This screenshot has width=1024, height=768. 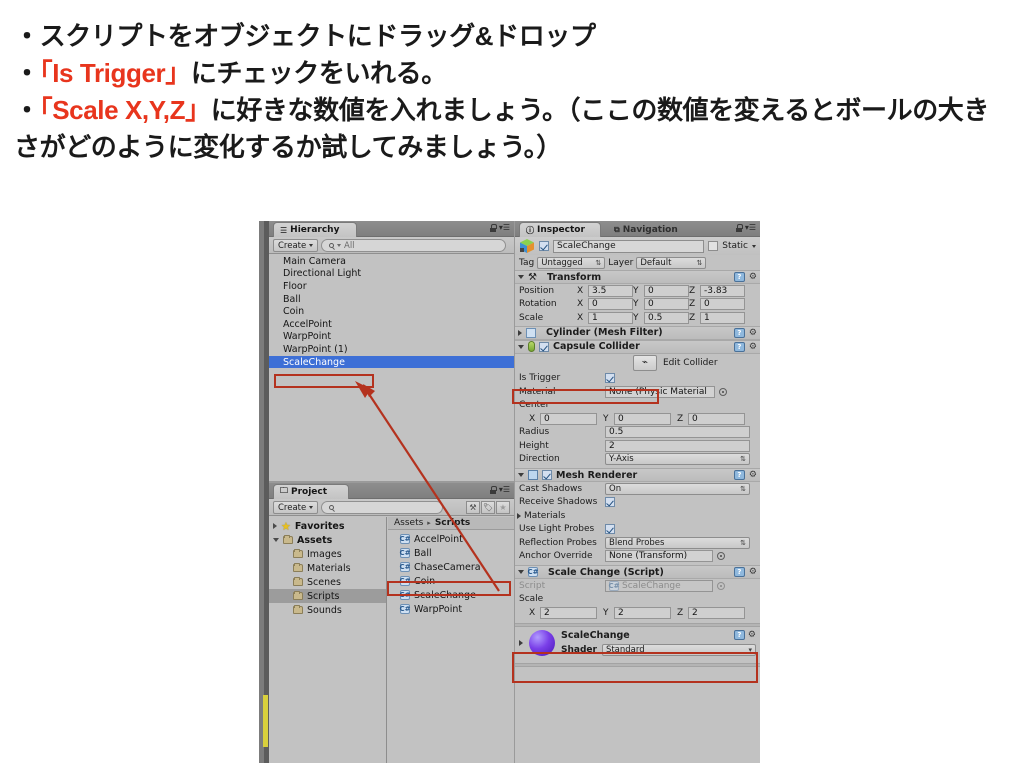 I want to click on hierarchy-item: Coin, so click(x=391, y=311).